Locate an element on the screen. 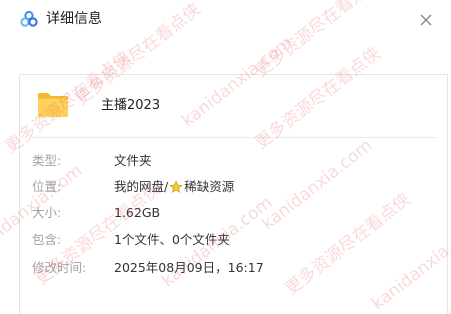 The width and height of the screenshot is (451, 314). location-path: 我的网盘/ 稀缺资源 is located at coordinates (174, 187).